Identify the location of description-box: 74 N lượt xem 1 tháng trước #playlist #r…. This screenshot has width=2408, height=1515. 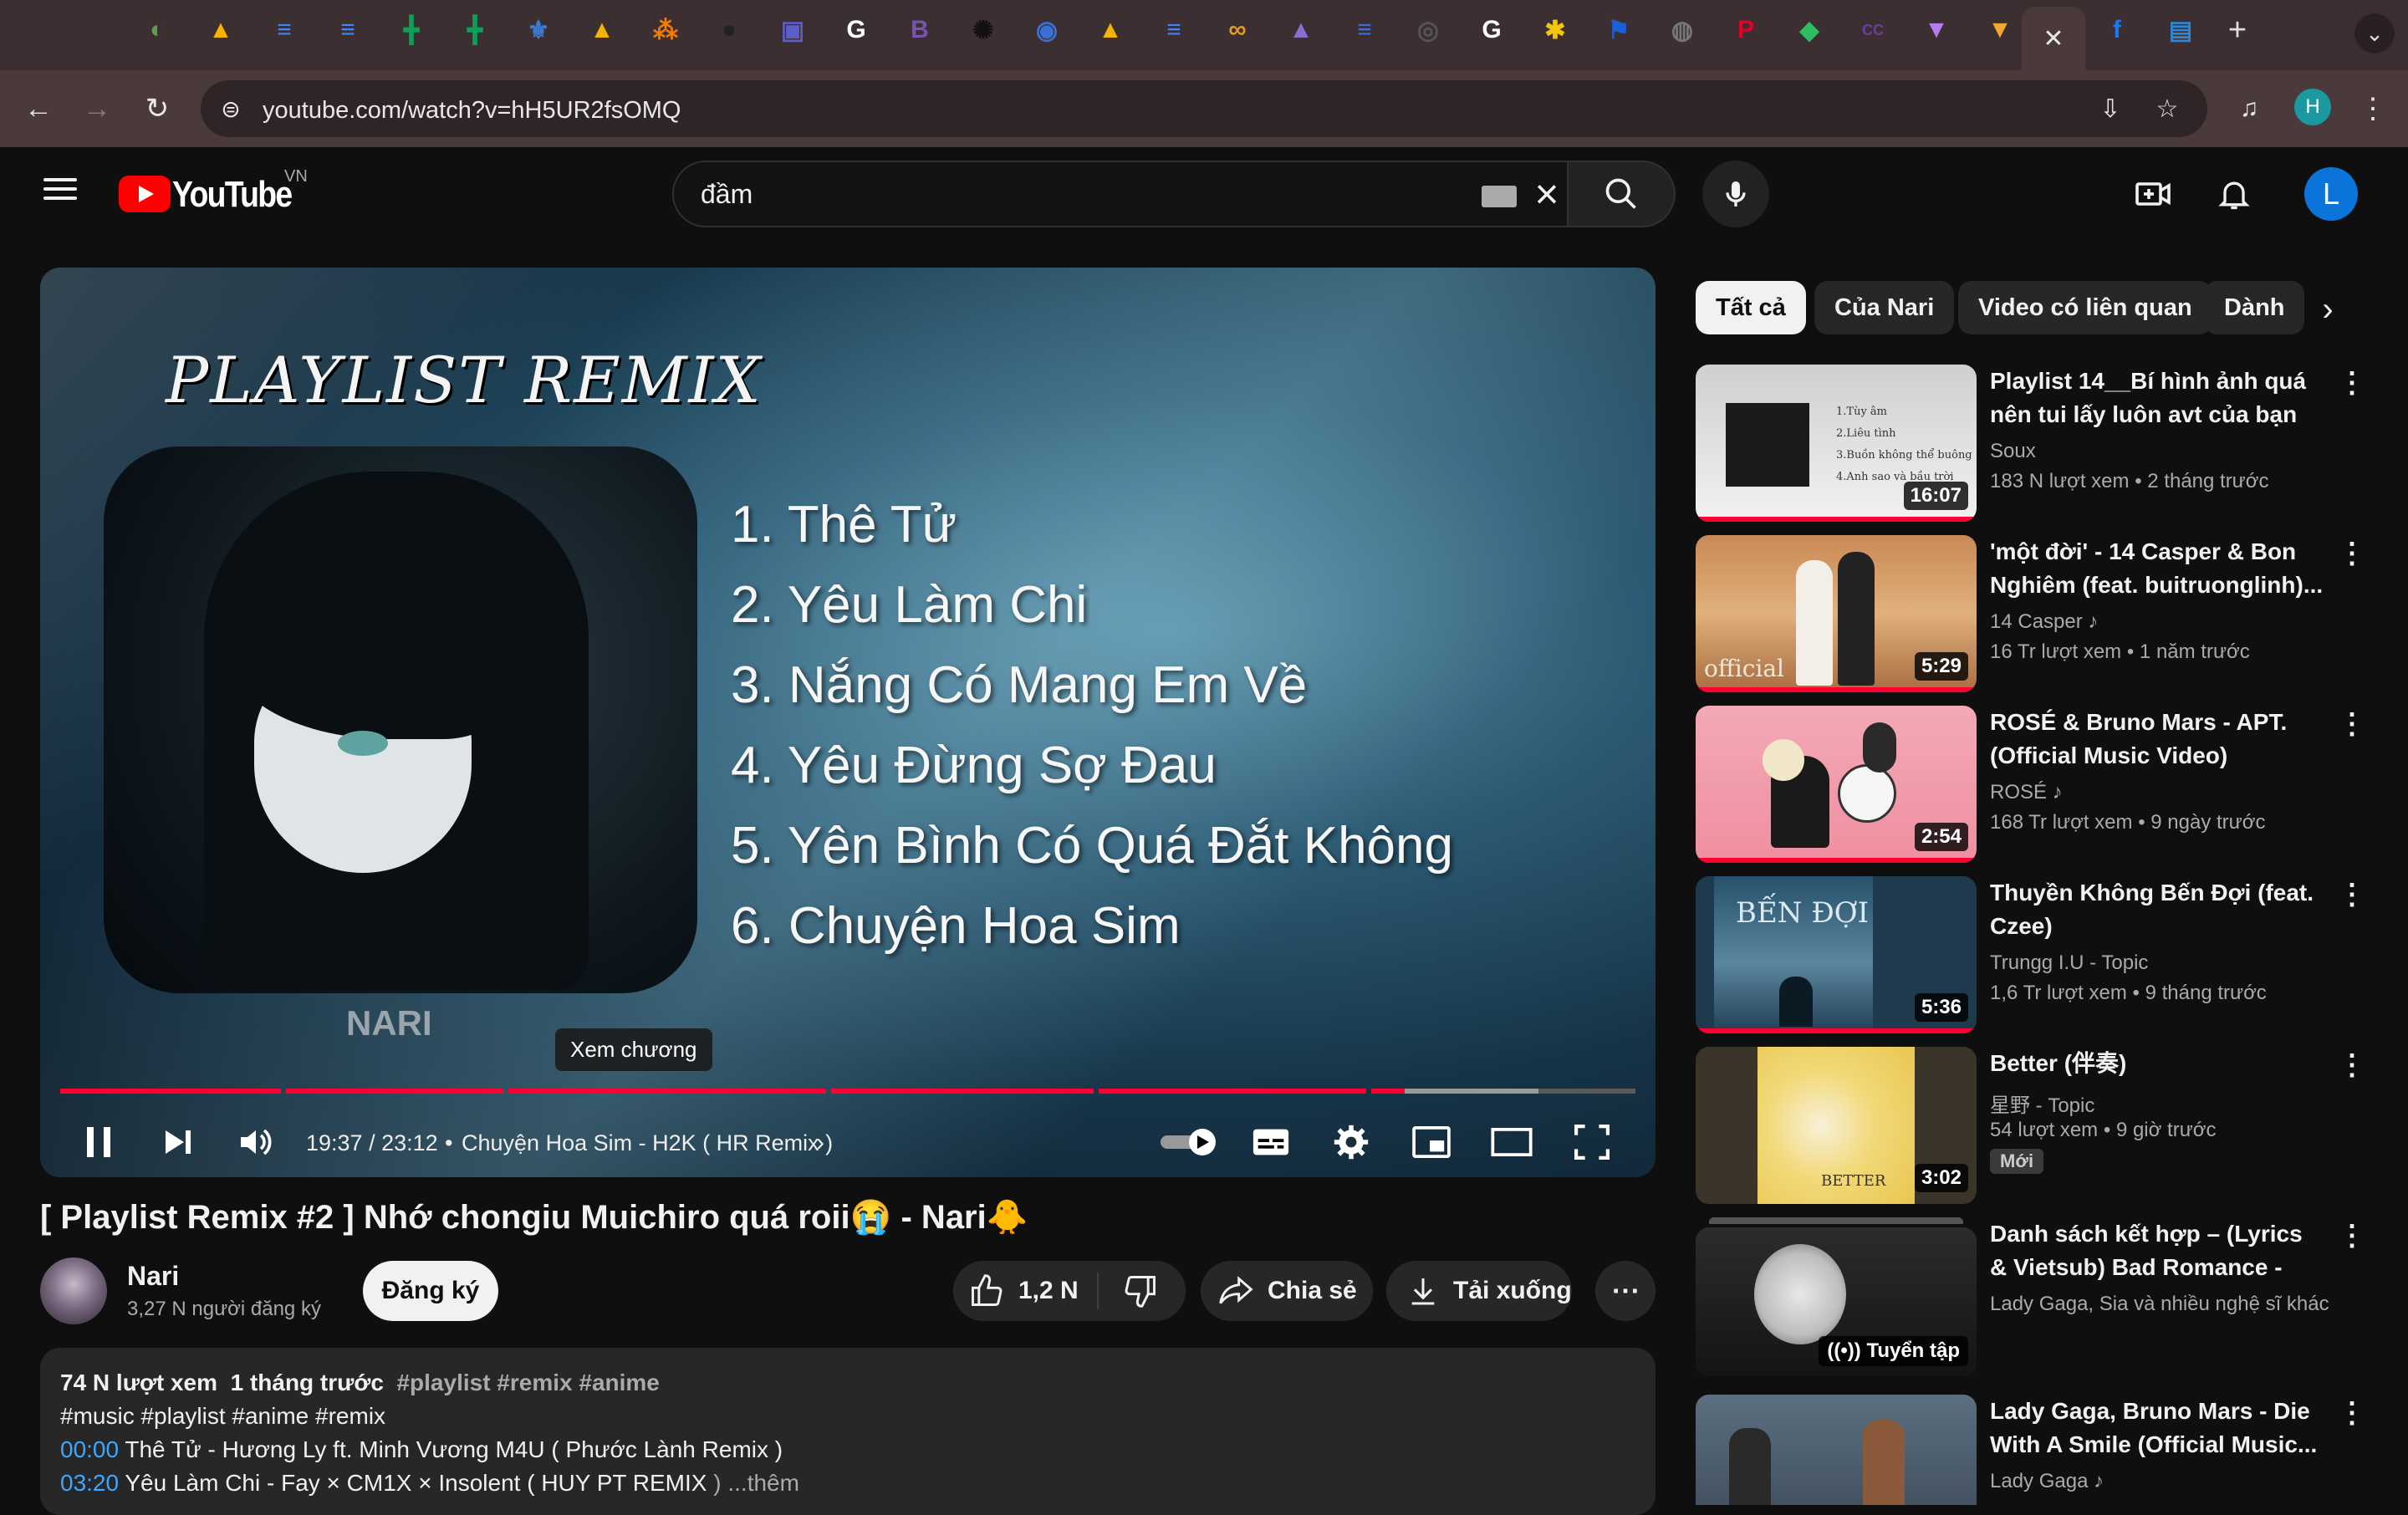
(848, 1431).